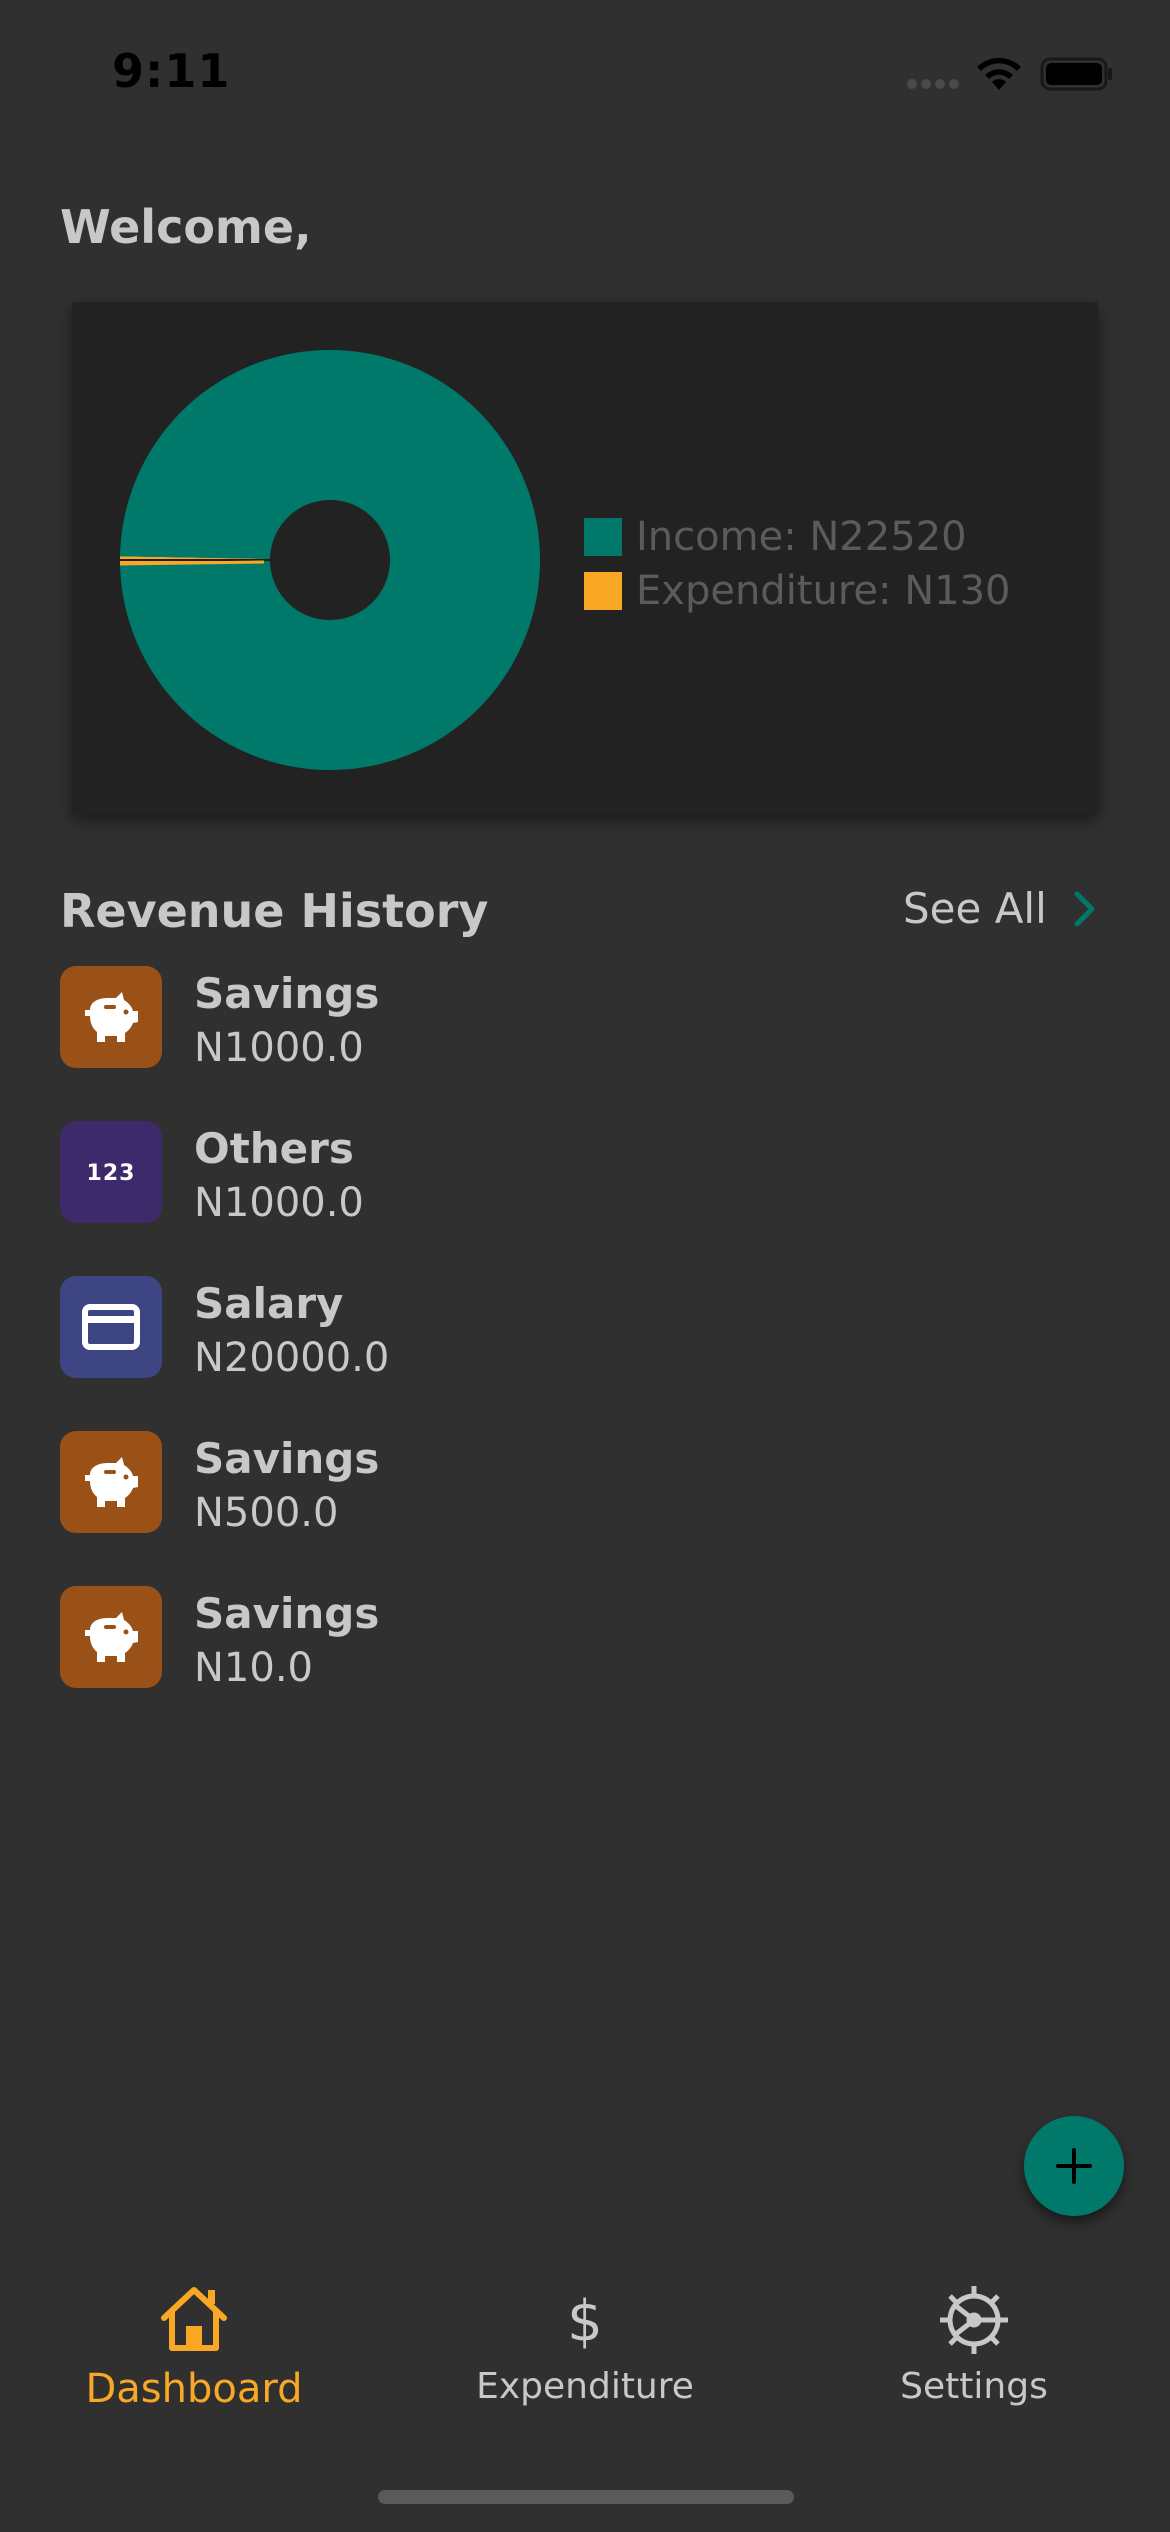 The height and width of the screenshot is (2532, 1170). I want to click on nav-item-settings: Settings, so click(974, 2344).